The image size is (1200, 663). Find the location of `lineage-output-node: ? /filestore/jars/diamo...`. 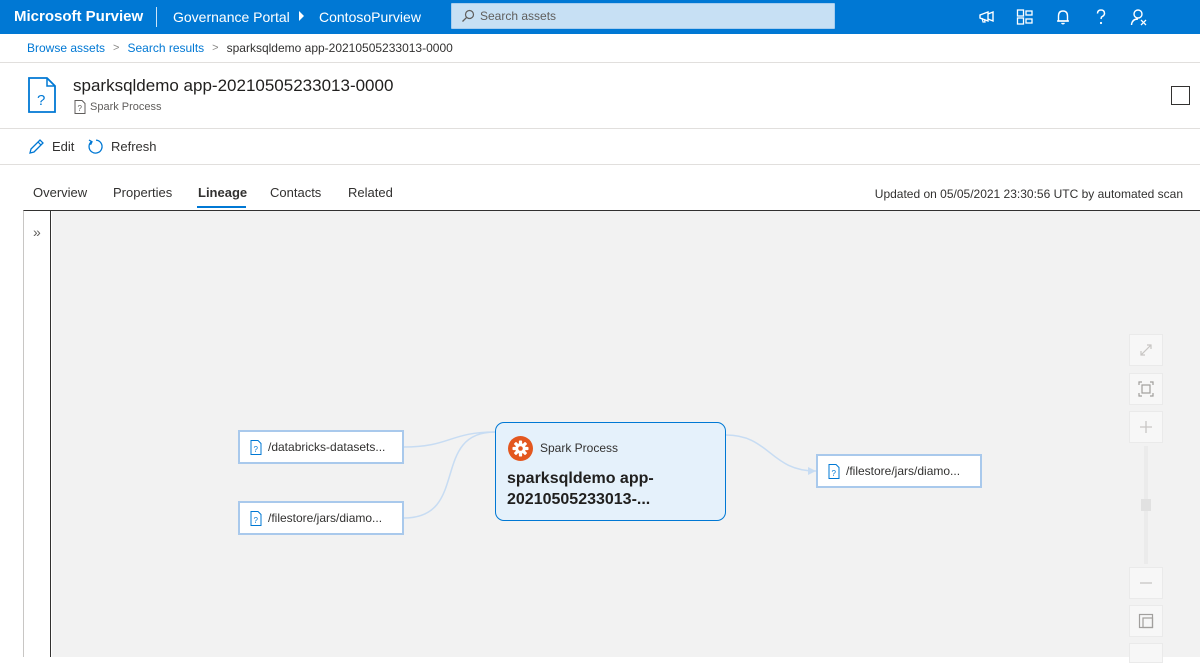

lineage-output-node: ? /filestore/jars/diamo... is located at coordinates (899, 471).